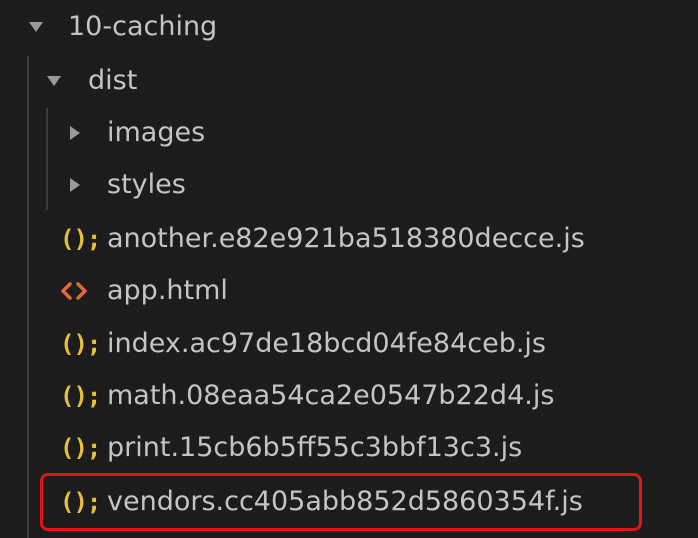 Image resolution: width=698 pixels, height=538 pixels. I want to click on folder-row-10-caching: 10-caching, so click(349, 27).